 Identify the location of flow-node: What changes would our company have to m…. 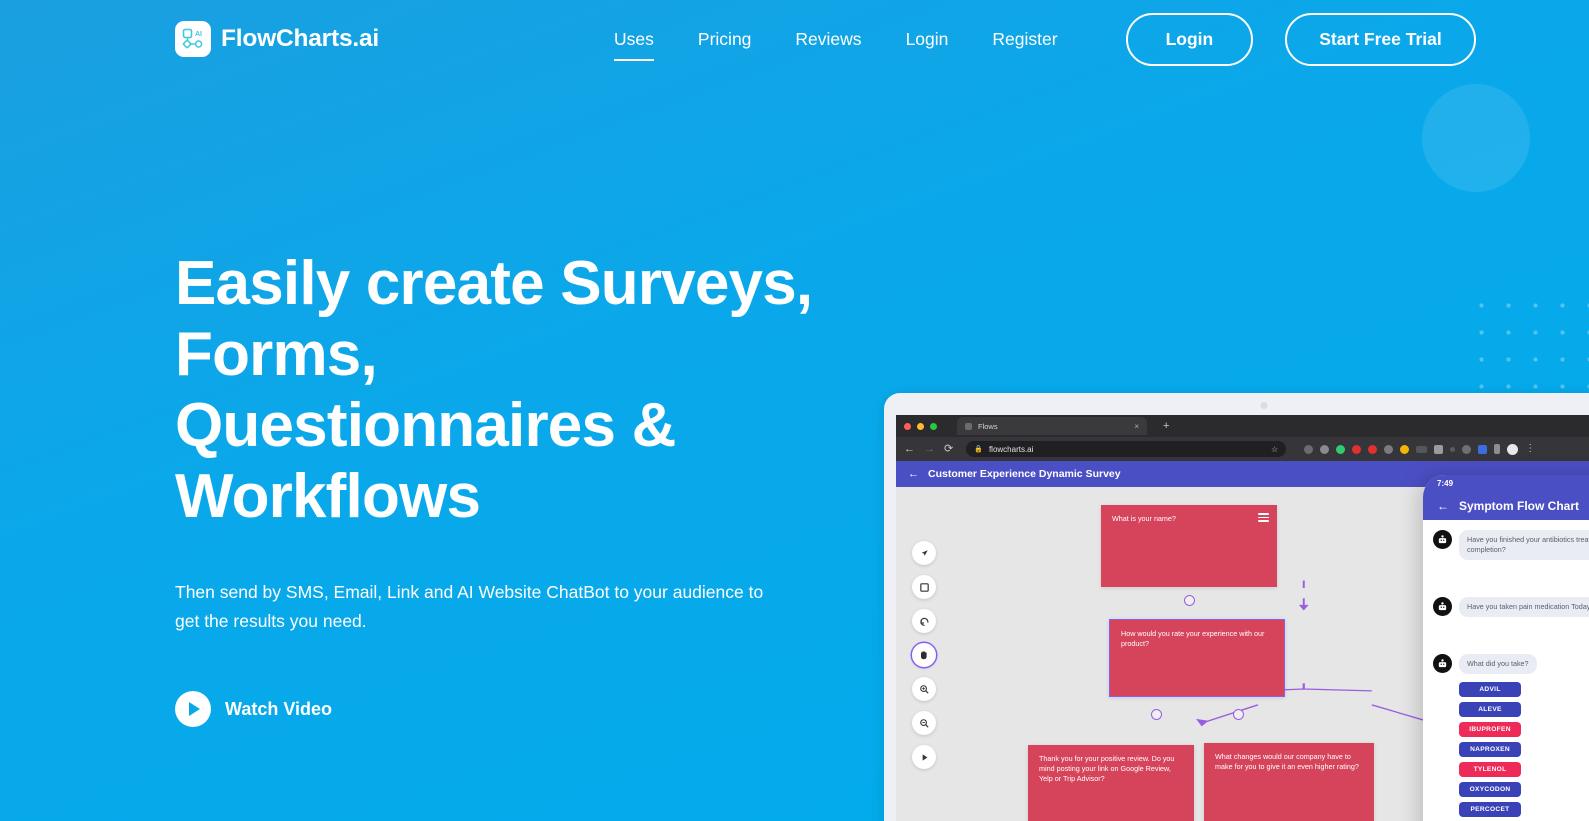
(1289, 782).